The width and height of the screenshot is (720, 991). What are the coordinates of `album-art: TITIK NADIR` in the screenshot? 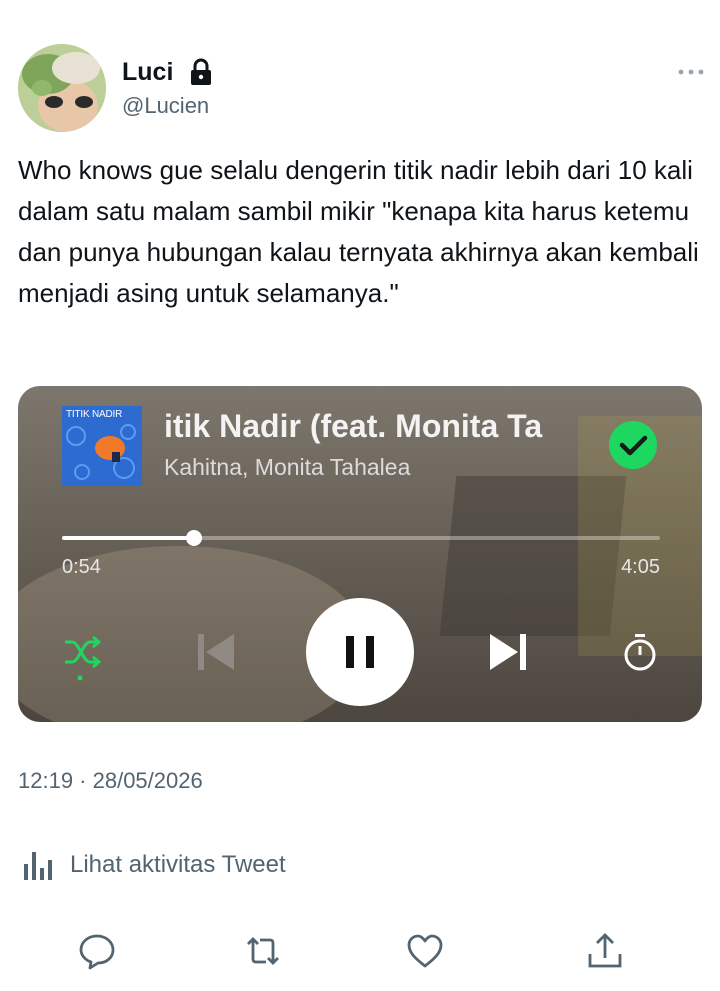 It's located at (102, 446).